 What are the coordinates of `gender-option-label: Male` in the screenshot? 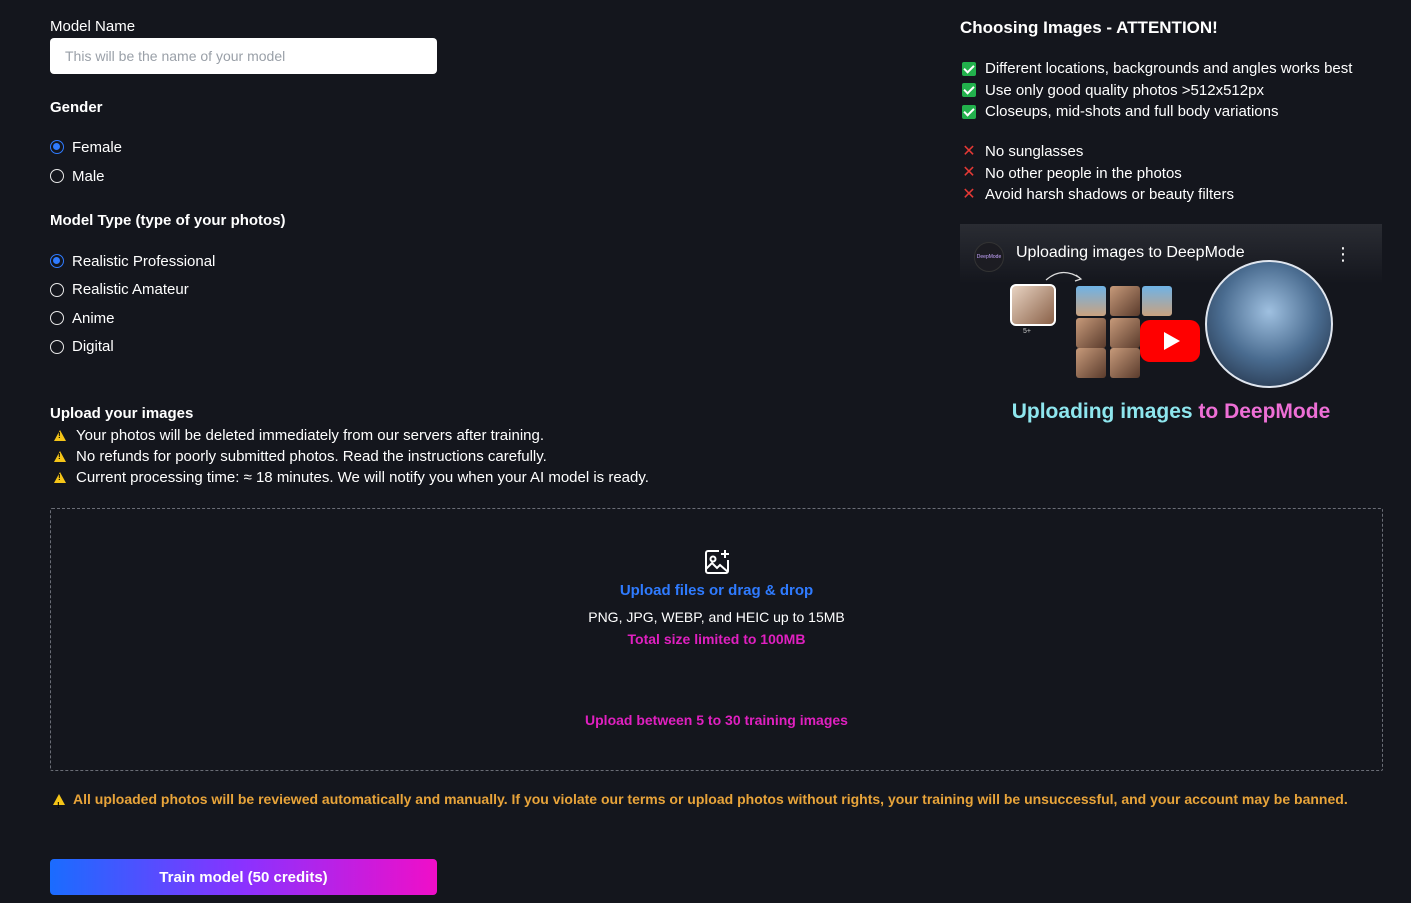 It's located at (88, 176).